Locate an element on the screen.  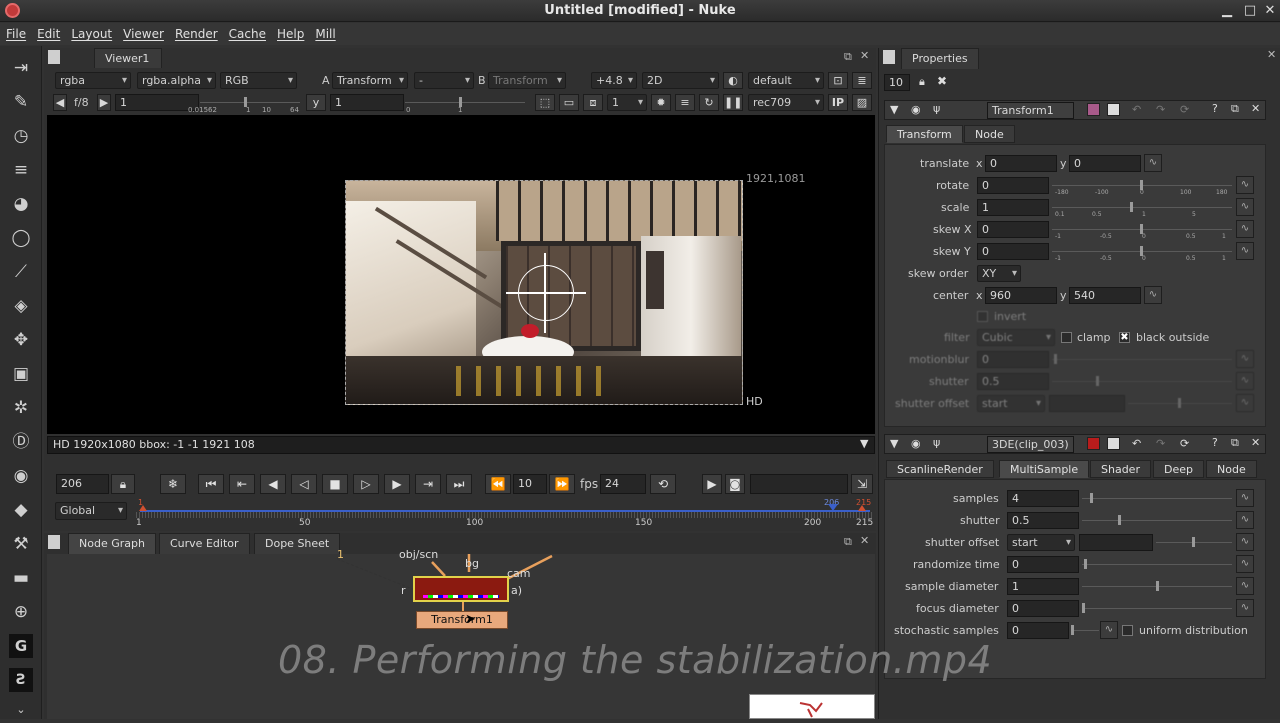
sample-diameter-slider is located at coordinates (1157, 586).